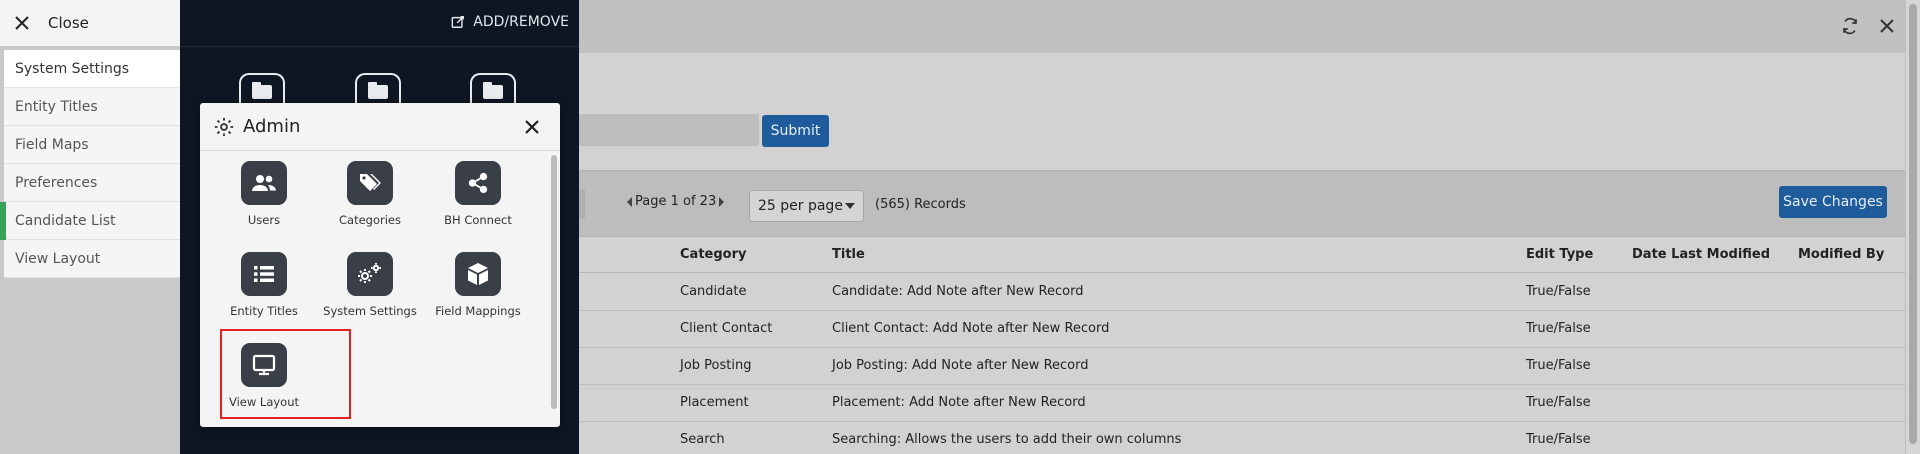 The image size is (1920, 454). Describe the element at coordinates (1701, 255) in the screenshot. I see `column-header-date-last-modified: Date Last Modified` at that location.